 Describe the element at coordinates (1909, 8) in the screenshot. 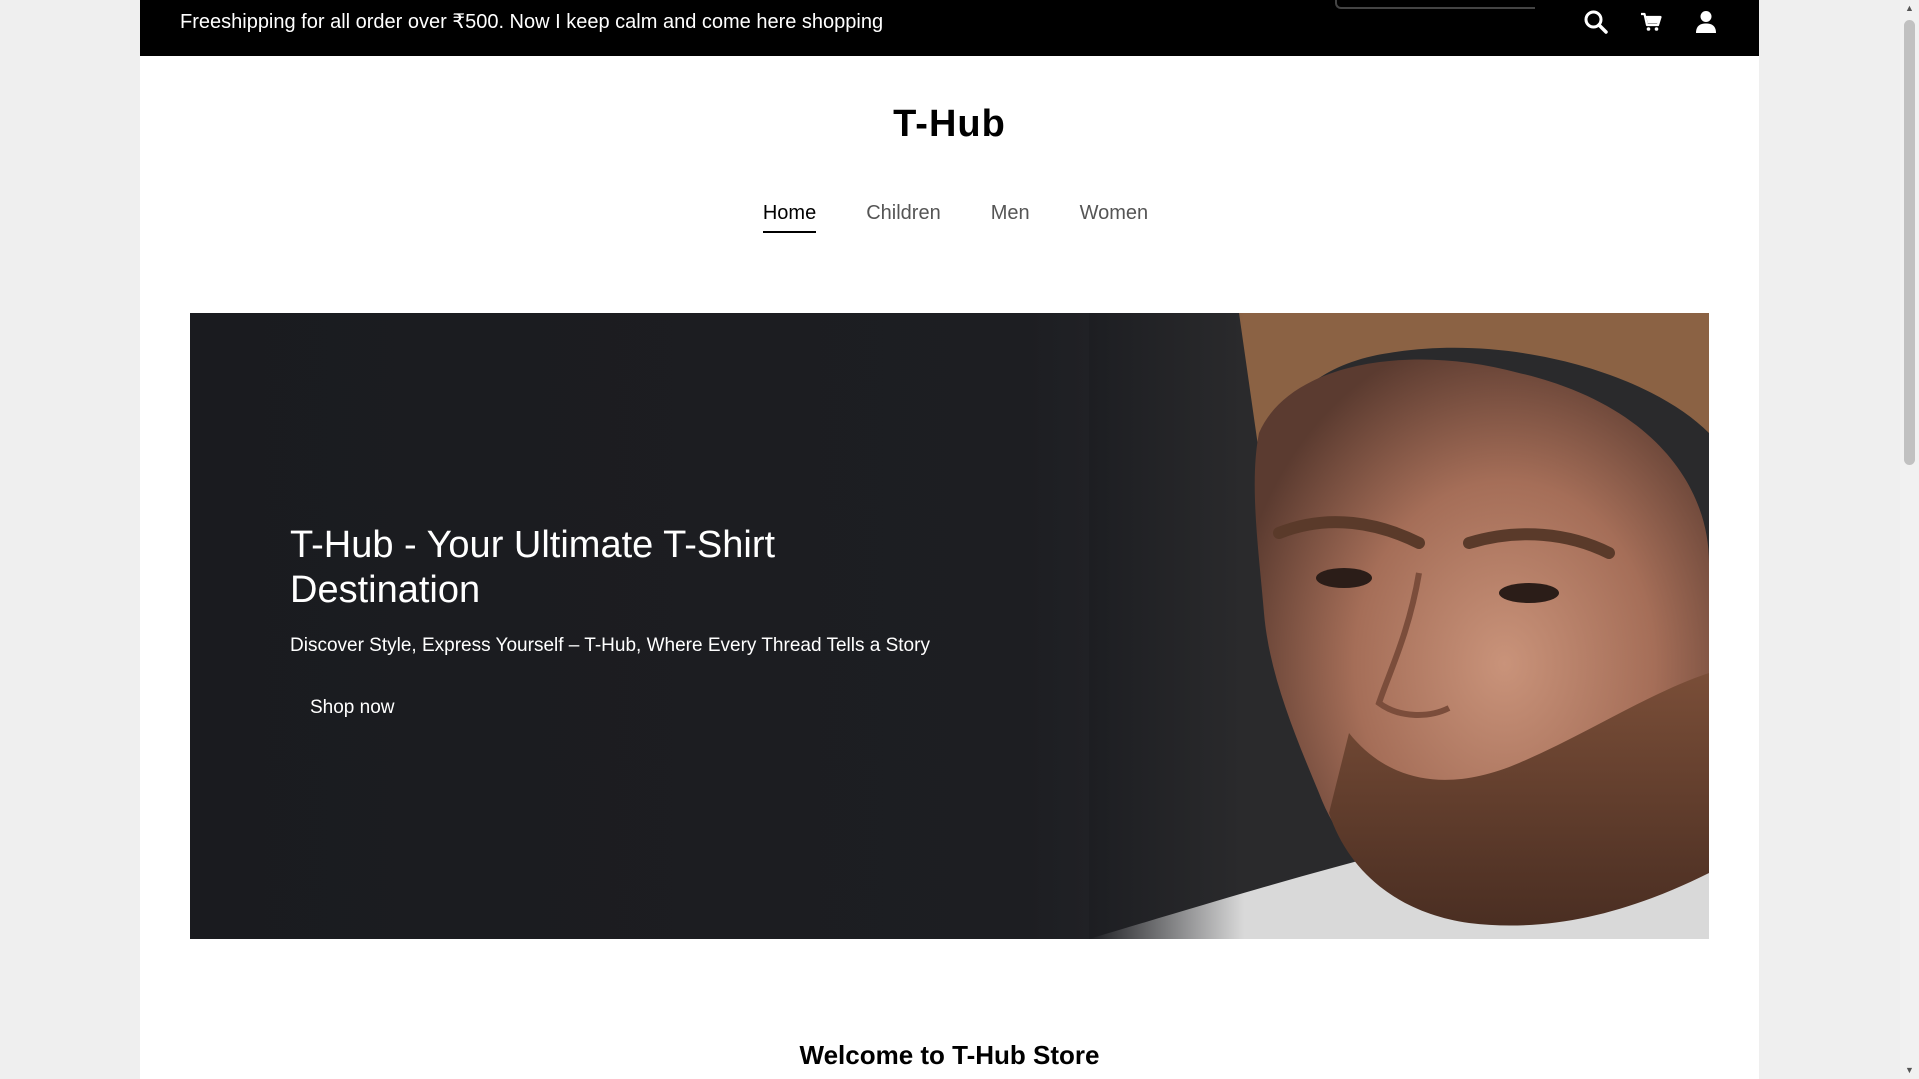

I see `scroll-up-icon: ▲` at that location.